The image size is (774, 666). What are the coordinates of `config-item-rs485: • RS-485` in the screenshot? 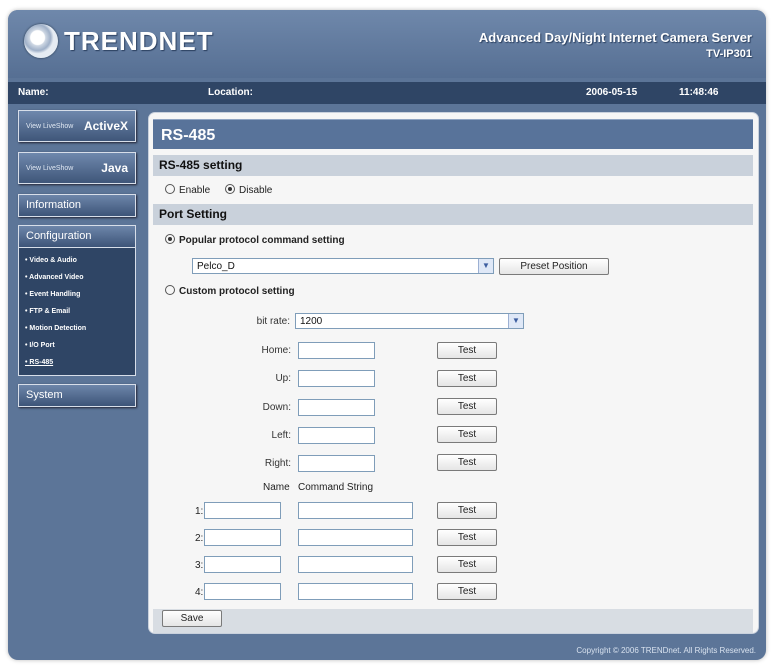 It's located at (80, 362).